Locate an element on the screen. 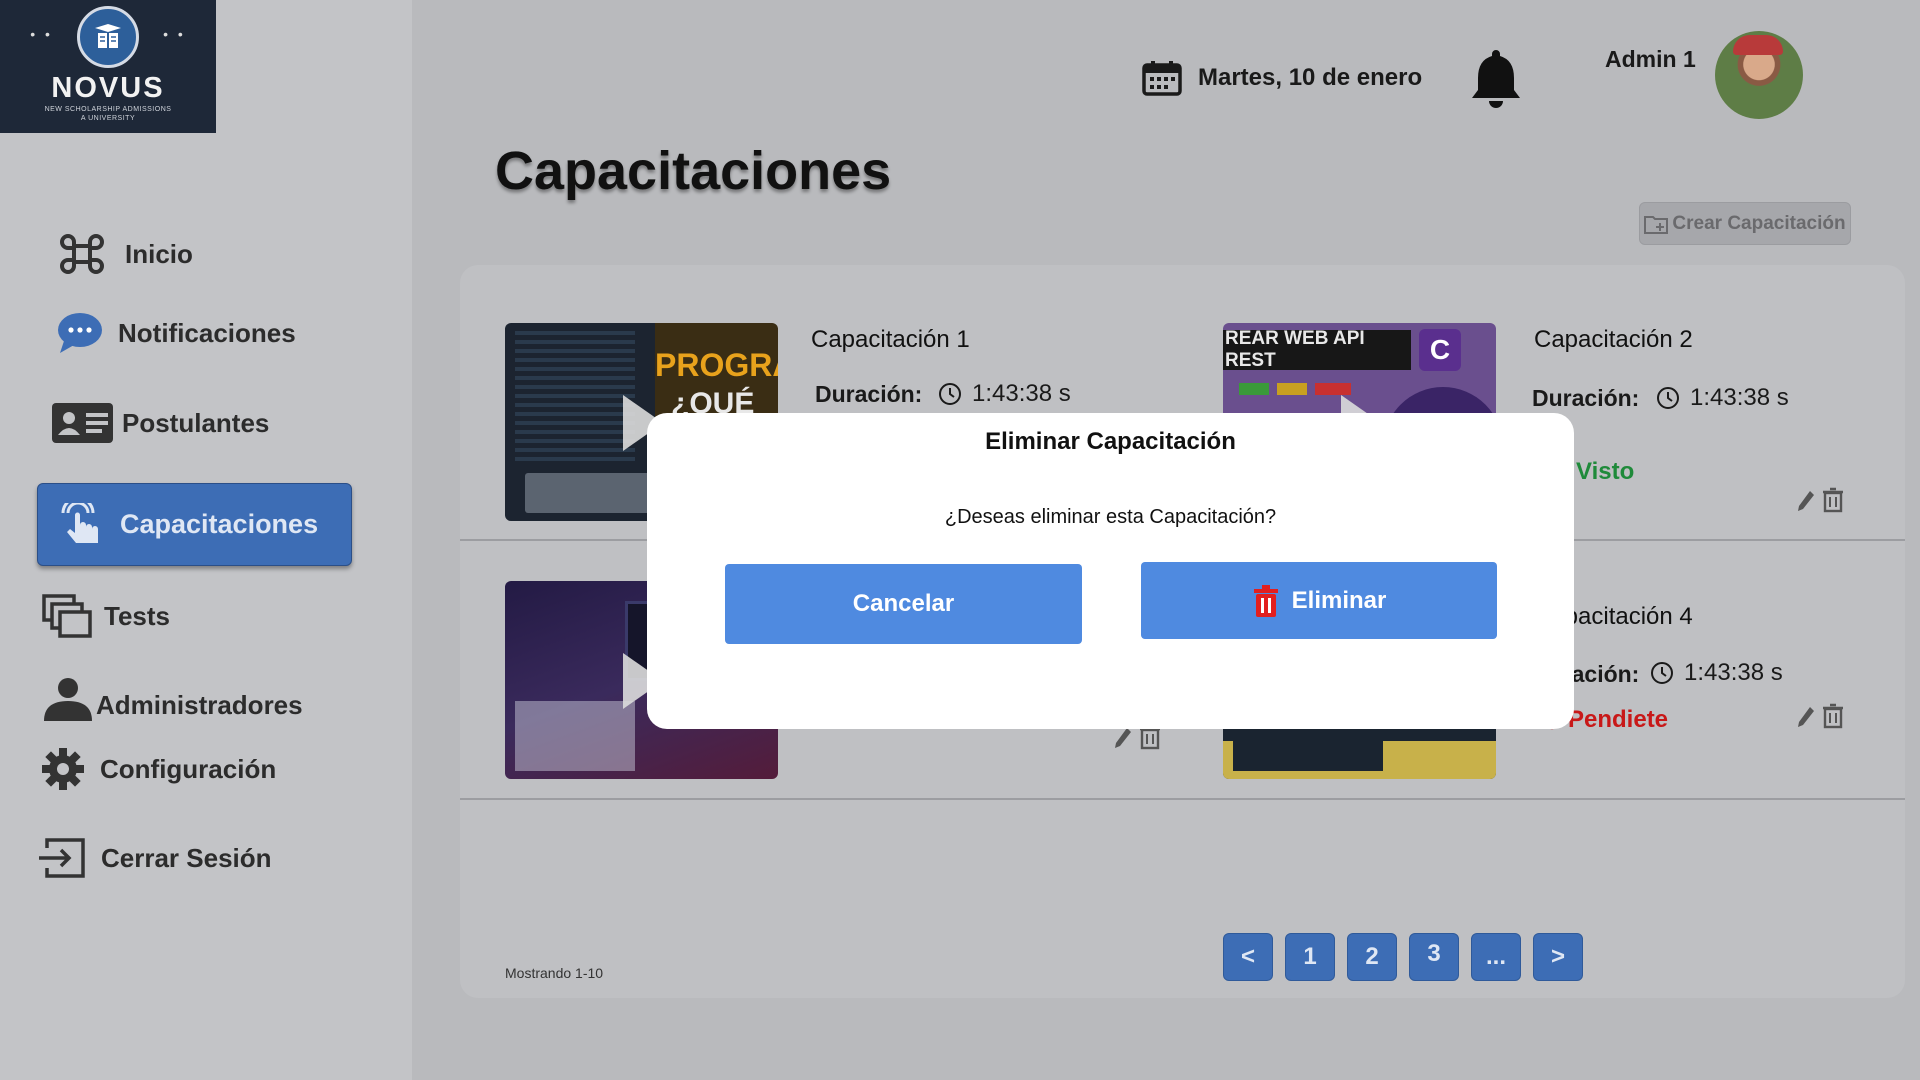 This screenshot has width=1920, height=1080. user-name: Admin 1 is located at coordinates (1650, 59).